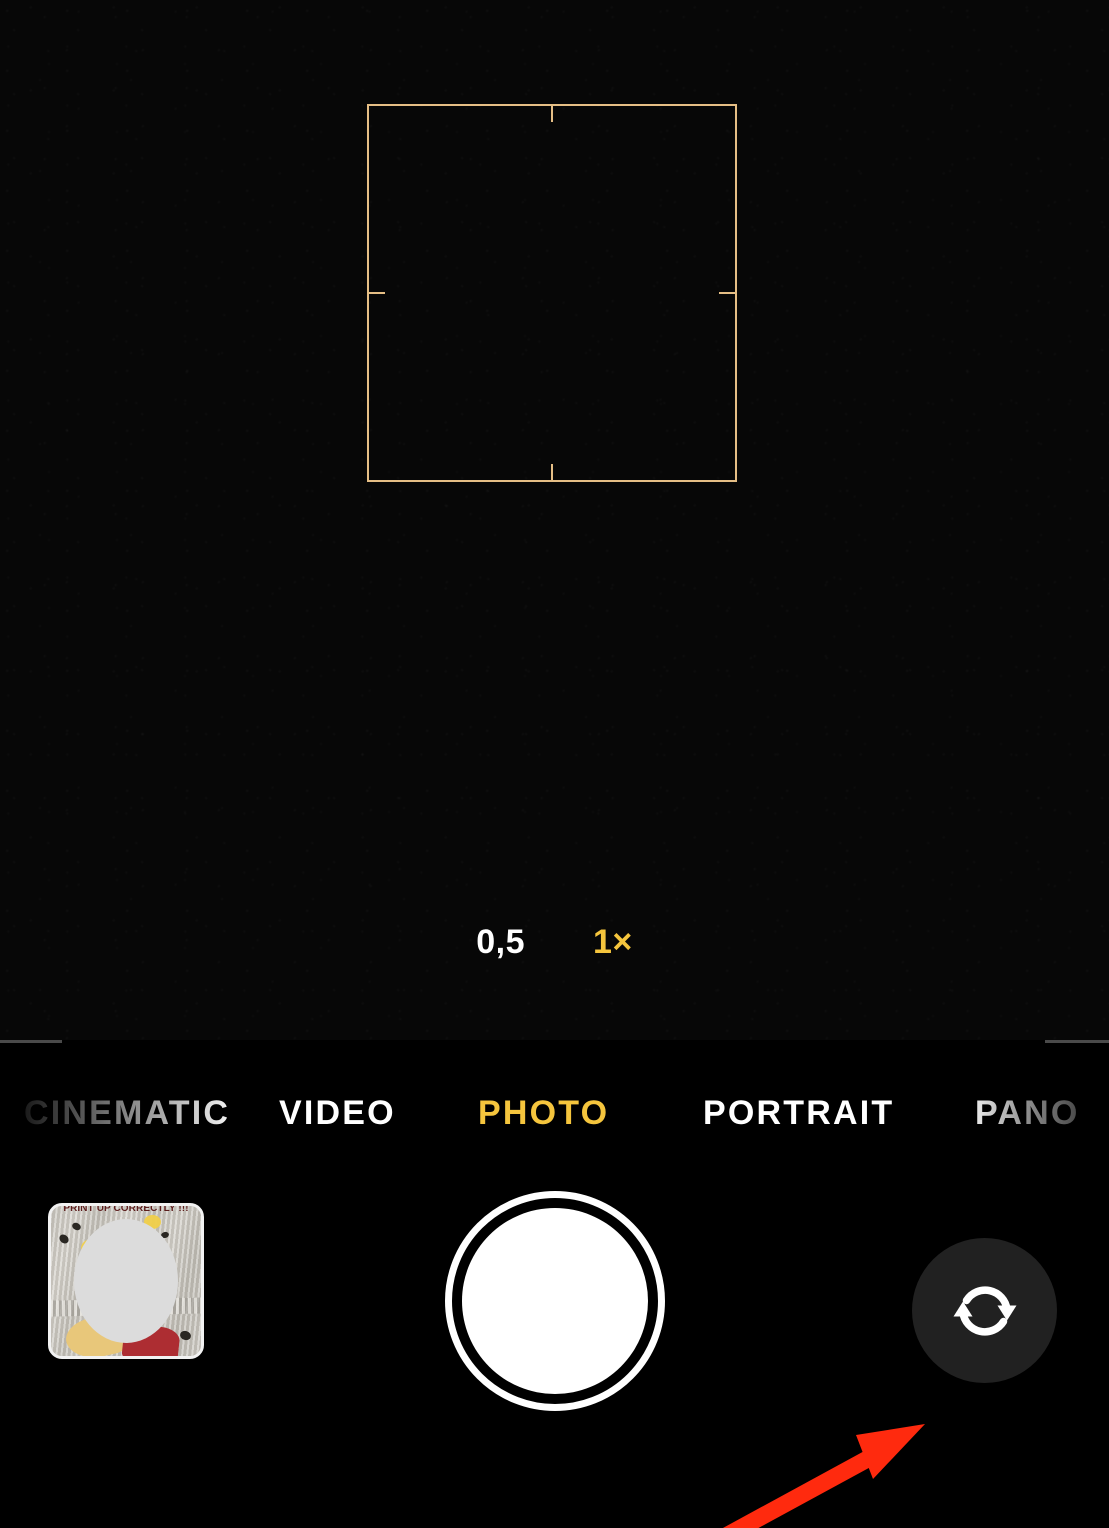  What do you see at coordinates (377, 293) in the screenshot?
I see `focus-reticle-tick-left` at bounding box center [377, 293].